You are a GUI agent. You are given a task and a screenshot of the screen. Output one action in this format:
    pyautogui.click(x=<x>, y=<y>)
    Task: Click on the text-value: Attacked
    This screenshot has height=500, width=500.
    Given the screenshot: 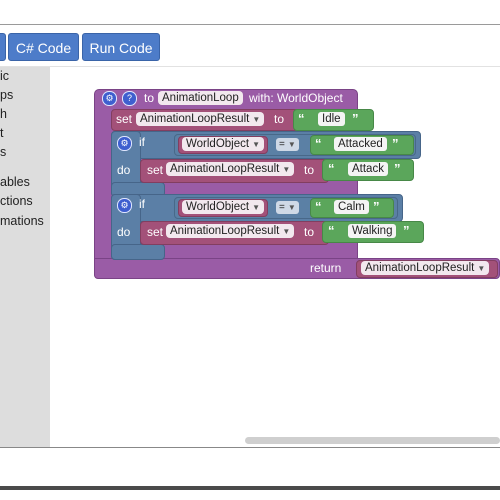 What is the action you would take?
    pyautogui.click(x=360, y=144)
    